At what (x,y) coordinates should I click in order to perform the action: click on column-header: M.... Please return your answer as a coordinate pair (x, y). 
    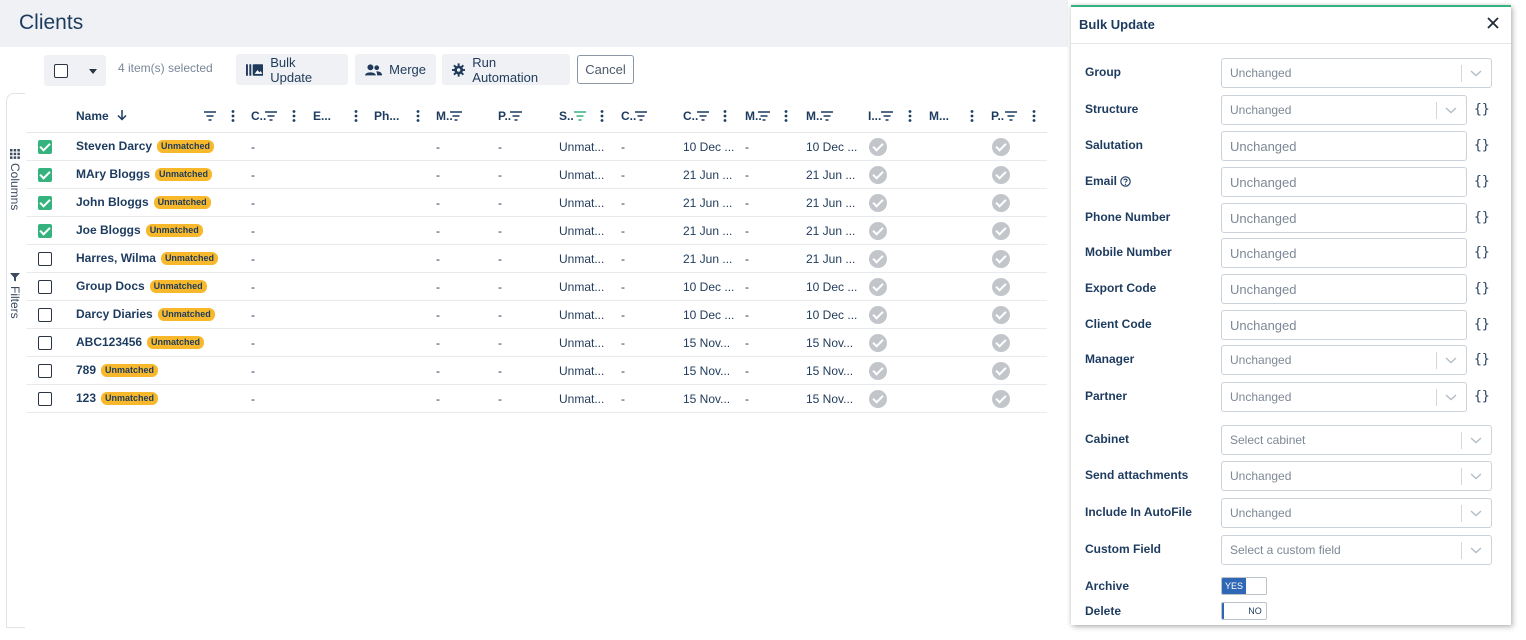
    Looking at the image, I should click on (939, 116).